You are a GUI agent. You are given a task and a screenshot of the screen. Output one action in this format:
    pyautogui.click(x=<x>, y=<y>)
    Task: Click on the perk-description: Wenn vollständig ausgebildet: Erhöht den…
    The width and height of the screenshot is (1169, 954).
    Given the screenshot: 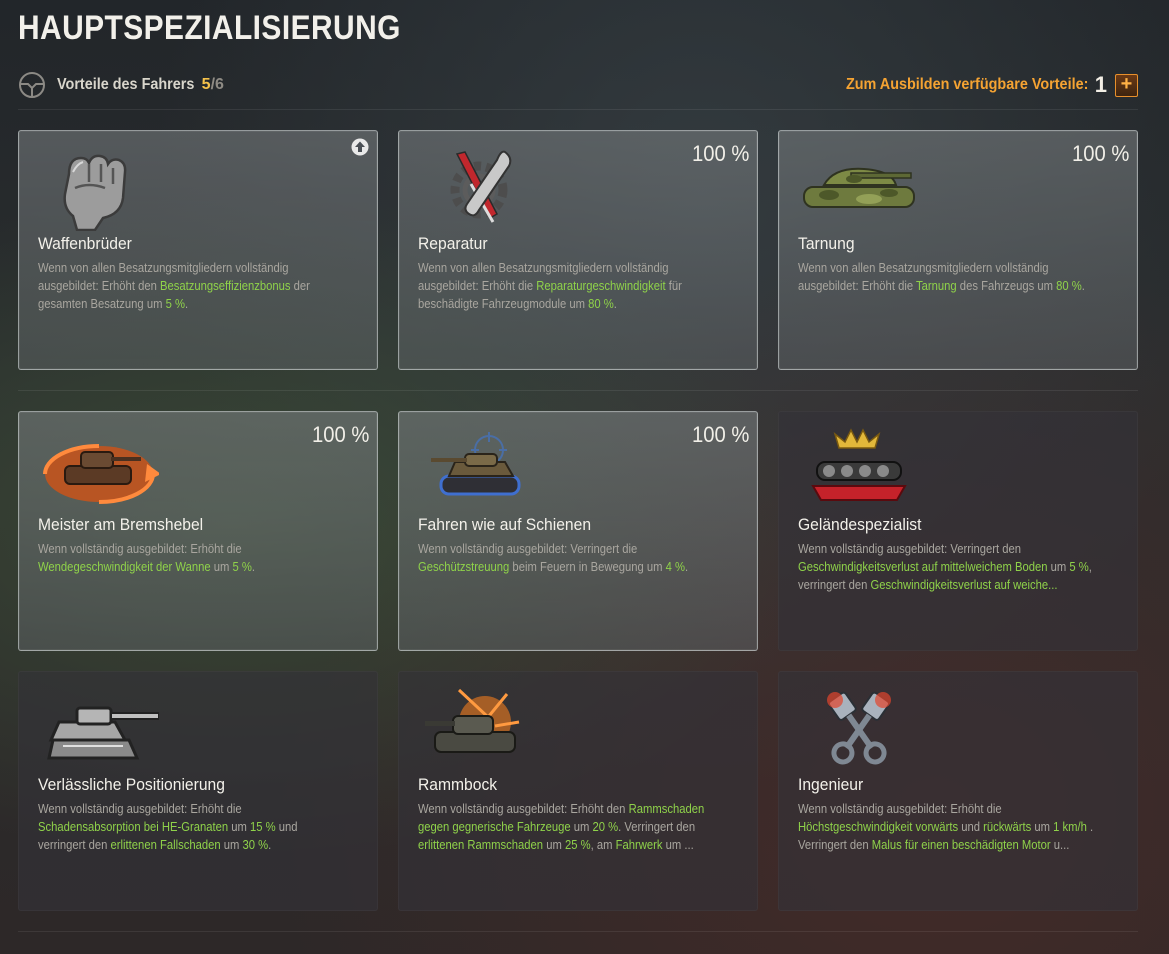 What is the action you would take?
    pyautogui.click(x=570, y=827)
    